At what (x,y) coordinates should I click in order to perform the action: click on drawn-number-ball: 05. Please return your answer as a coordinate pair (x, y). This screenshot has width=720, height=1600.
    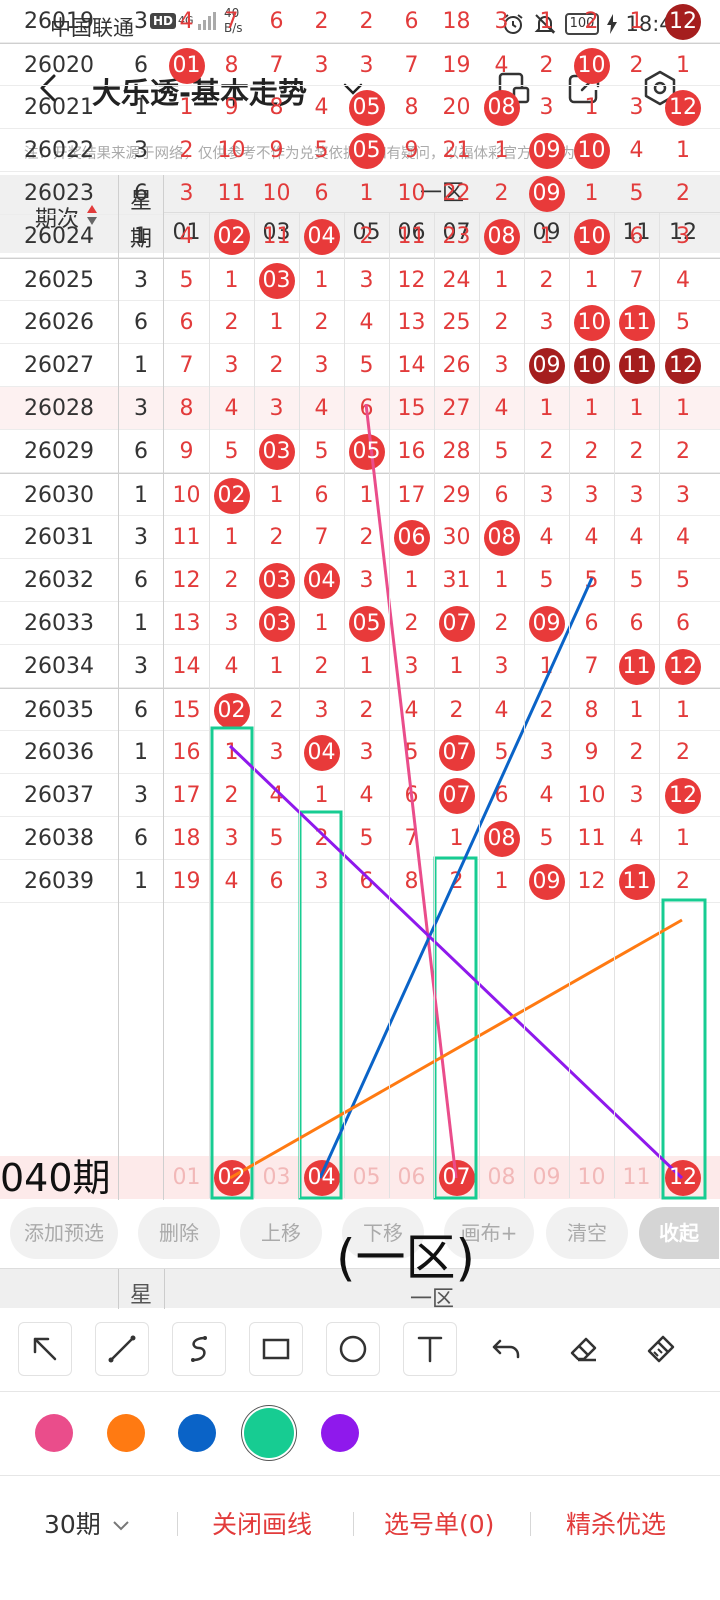
    Looking at the image, I should click on (366, 150).